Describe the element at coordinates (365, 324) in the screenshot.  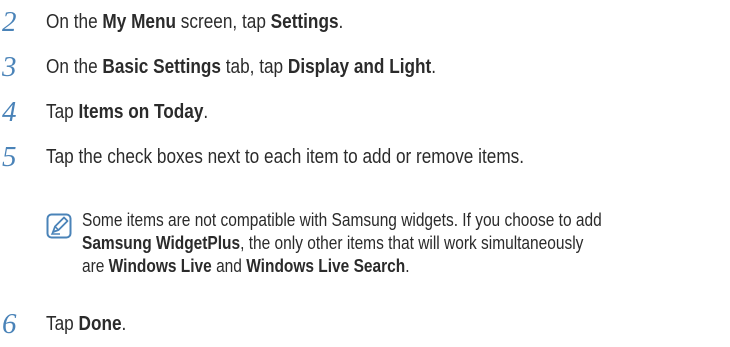
I see `step-6: 6 Tap Done.` at that location.